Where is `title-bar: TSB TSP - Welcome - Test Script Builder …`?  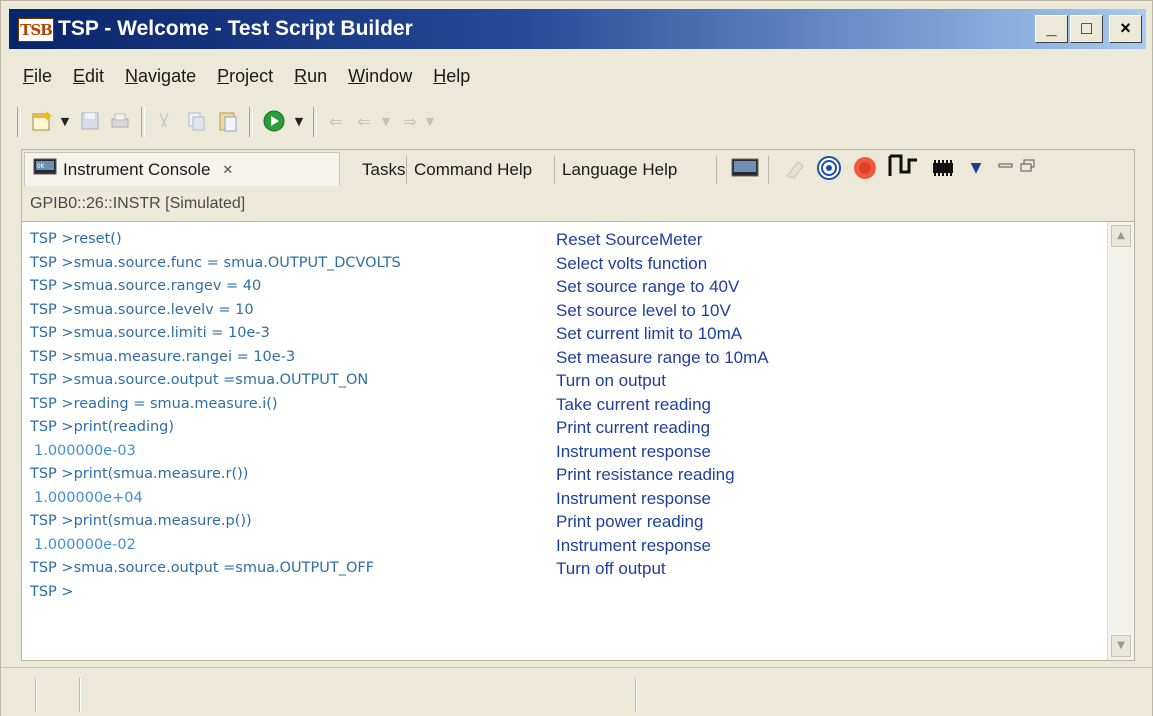 title-bar: TSB TSP - Welcome - Test Script Builder … is located at coordinates (577, 29).